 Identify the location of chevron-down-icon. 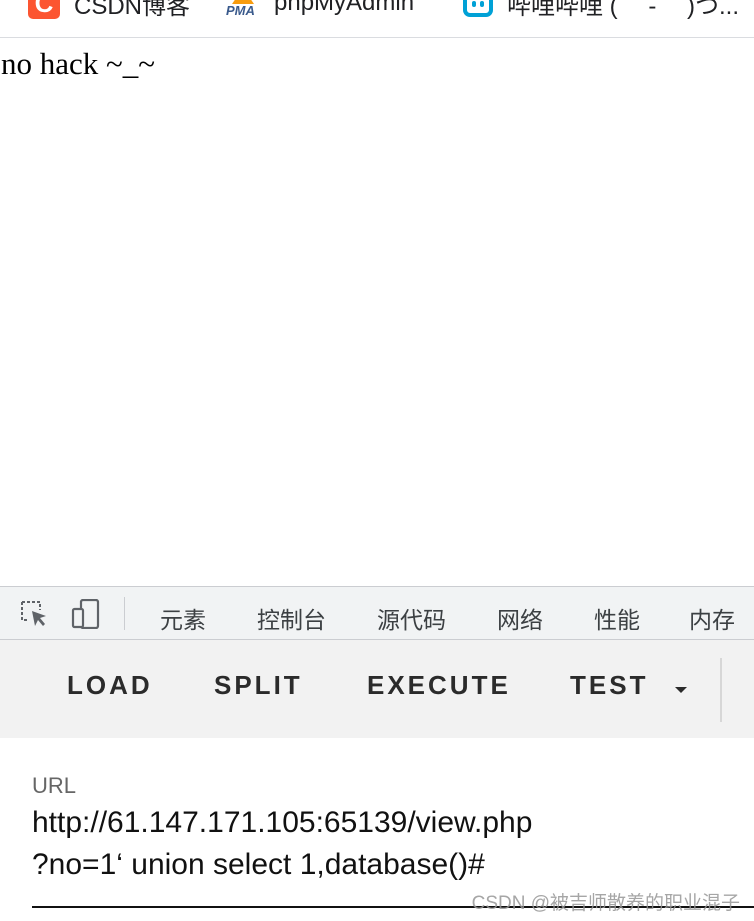
(681, 690).